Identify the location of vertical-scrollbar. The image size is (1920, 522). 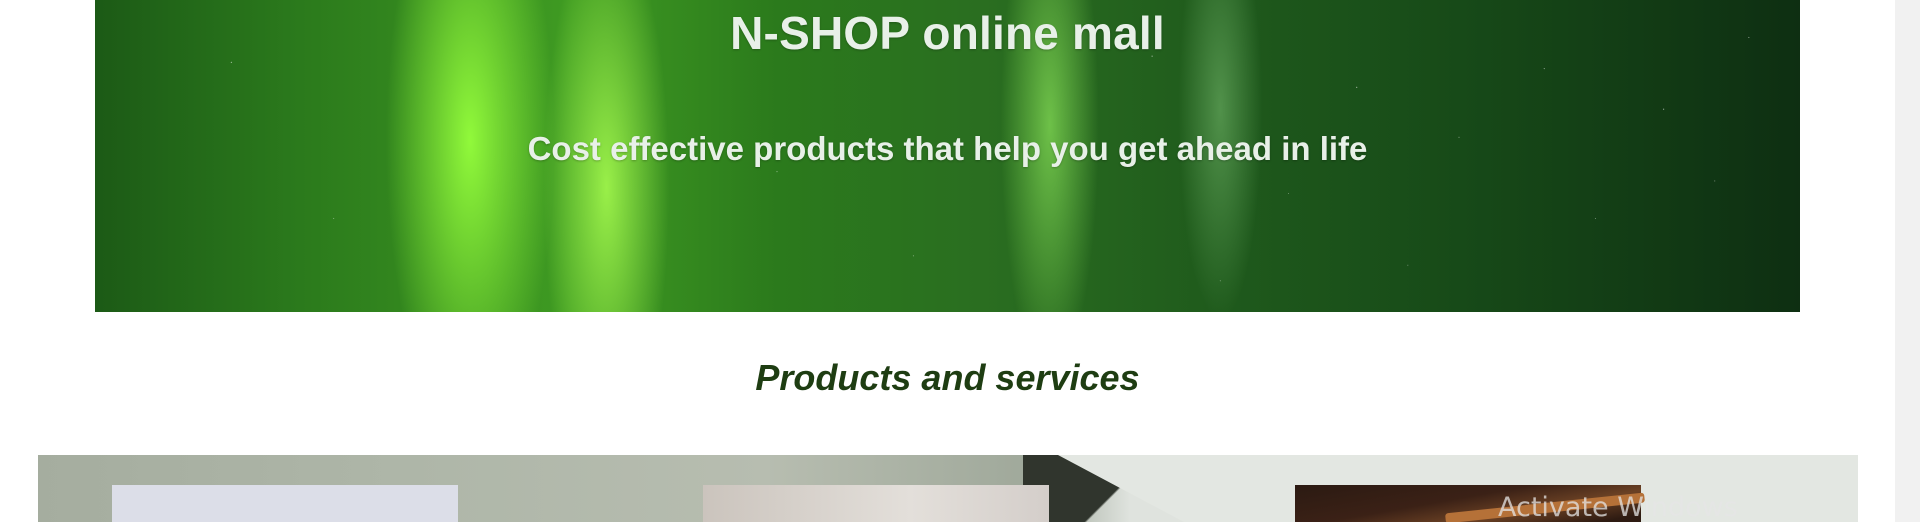
(1907, 261).